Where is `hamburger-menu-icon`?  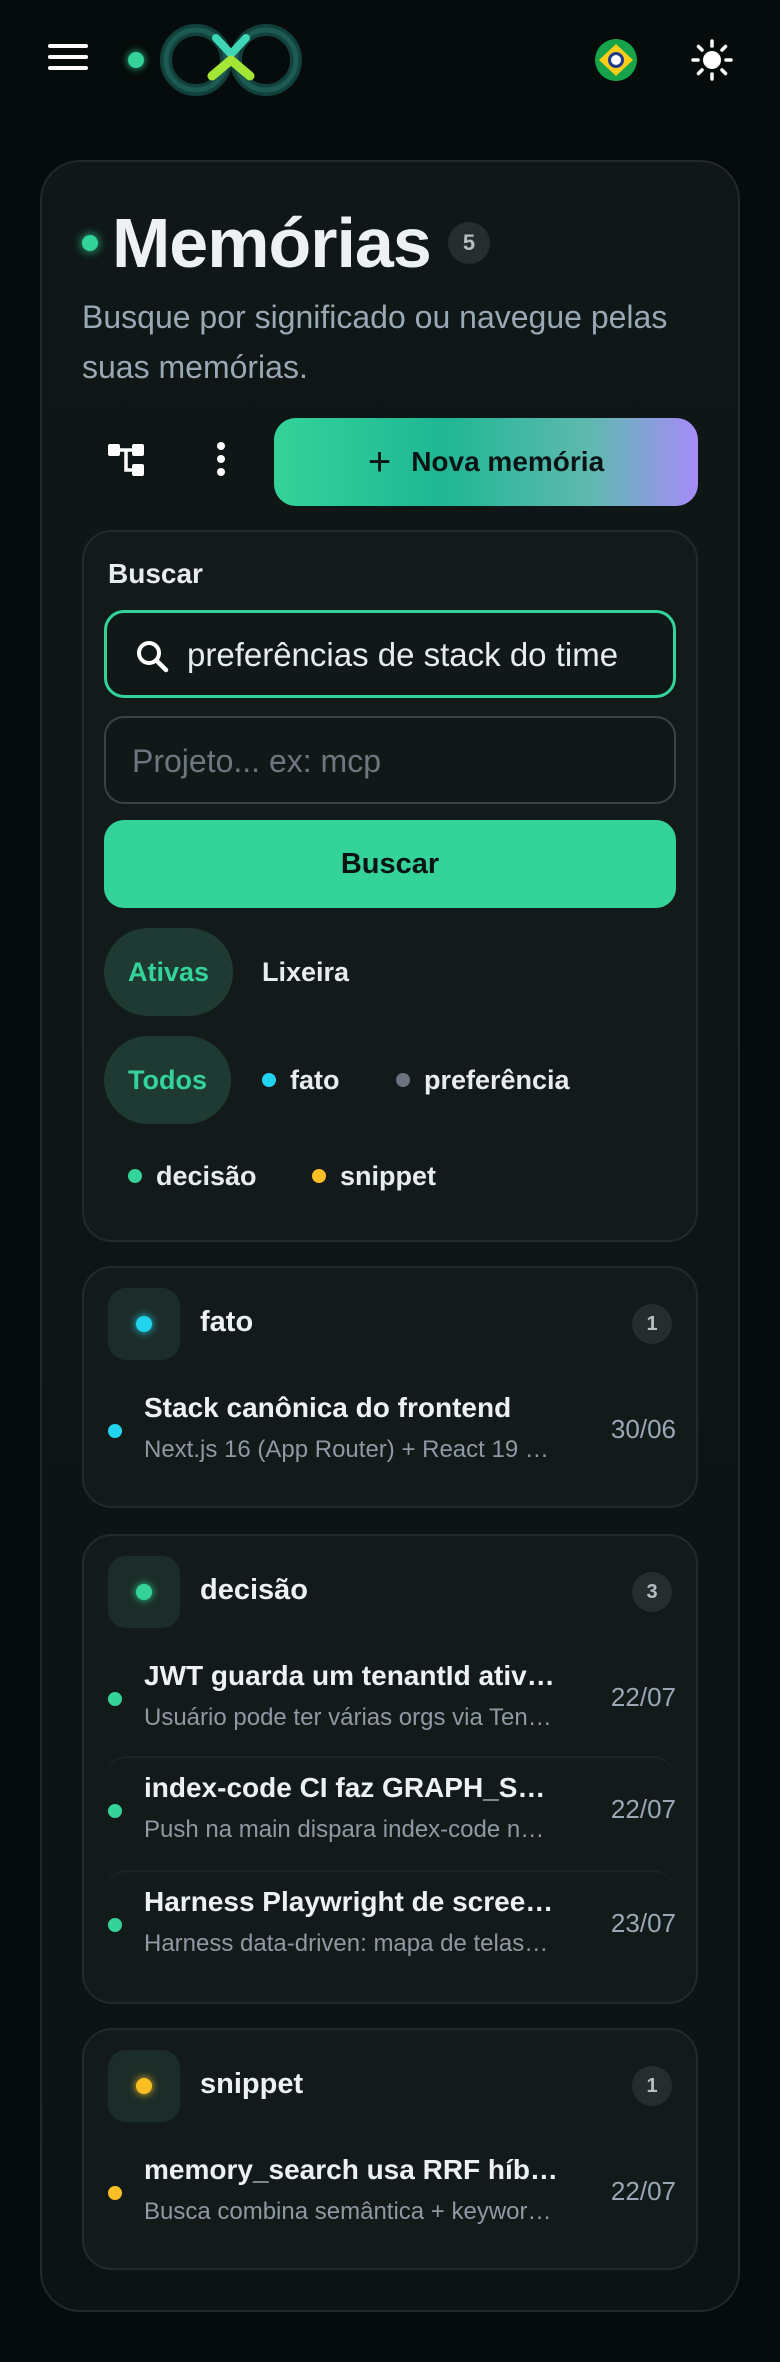
hamburger-menu-icon is located at coordinates (68, 60).